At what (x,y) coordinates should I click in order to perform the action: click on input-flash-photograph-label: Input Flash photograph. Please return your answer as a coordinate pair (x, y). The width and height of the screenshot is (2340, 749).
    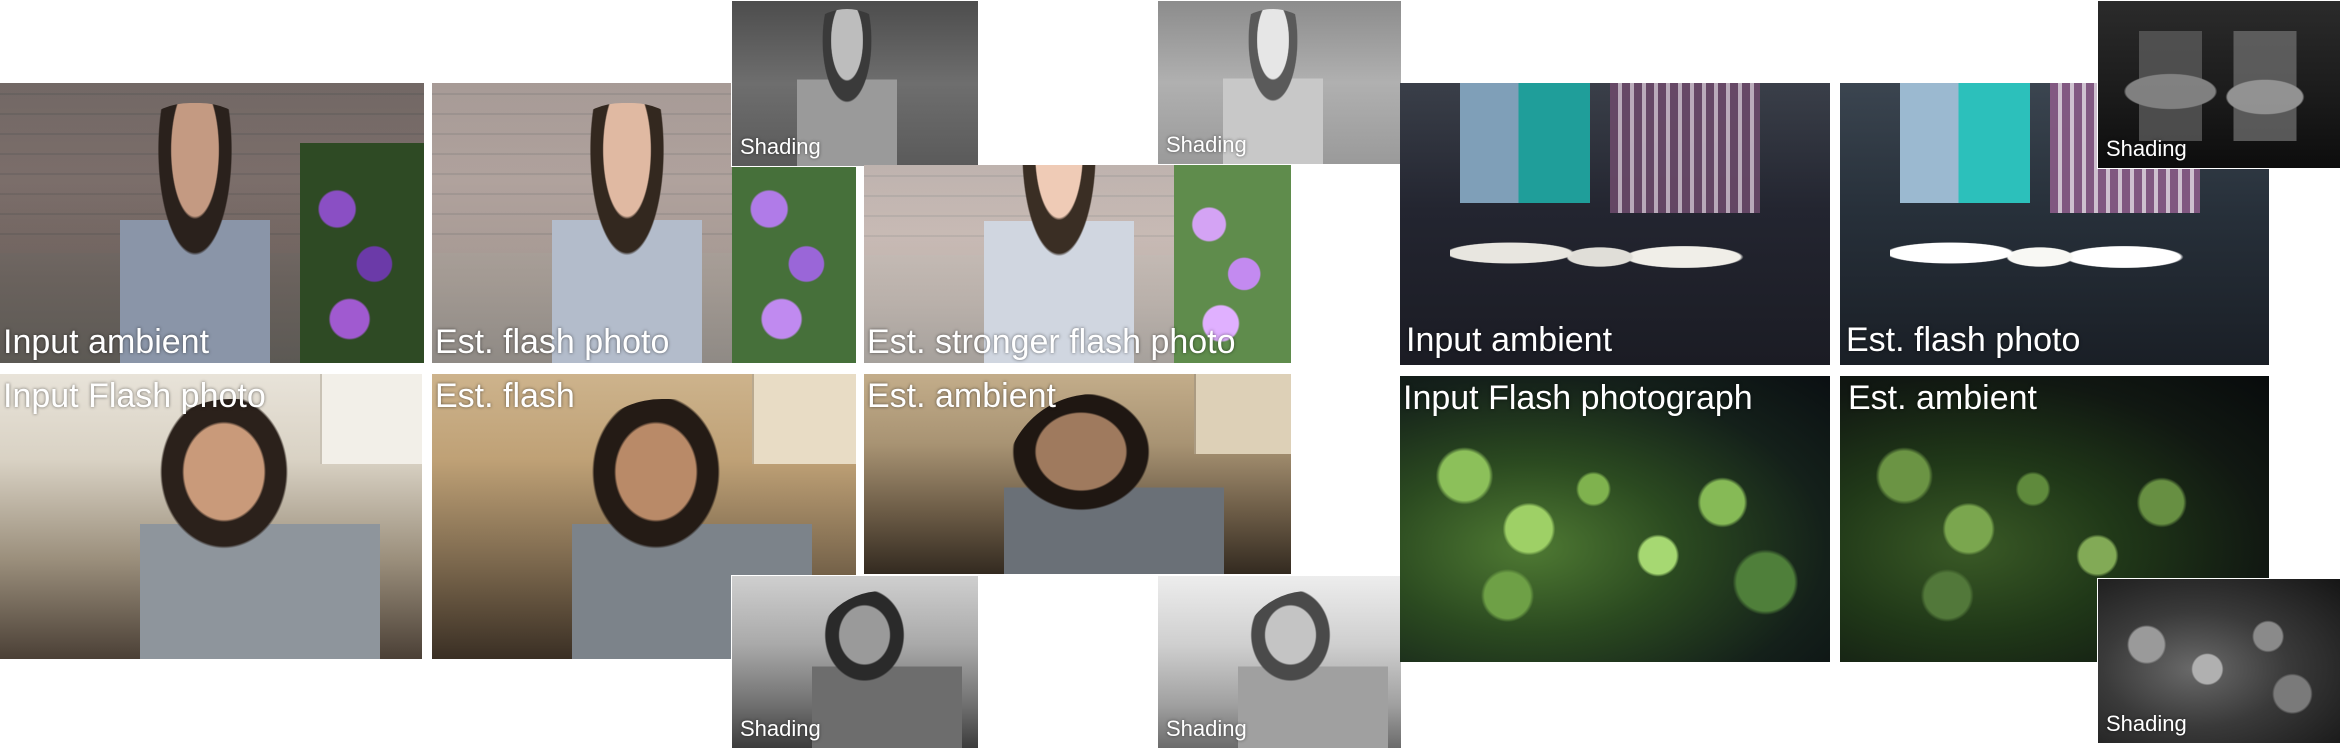
    Looking at the image, I should click on (1578, 398).